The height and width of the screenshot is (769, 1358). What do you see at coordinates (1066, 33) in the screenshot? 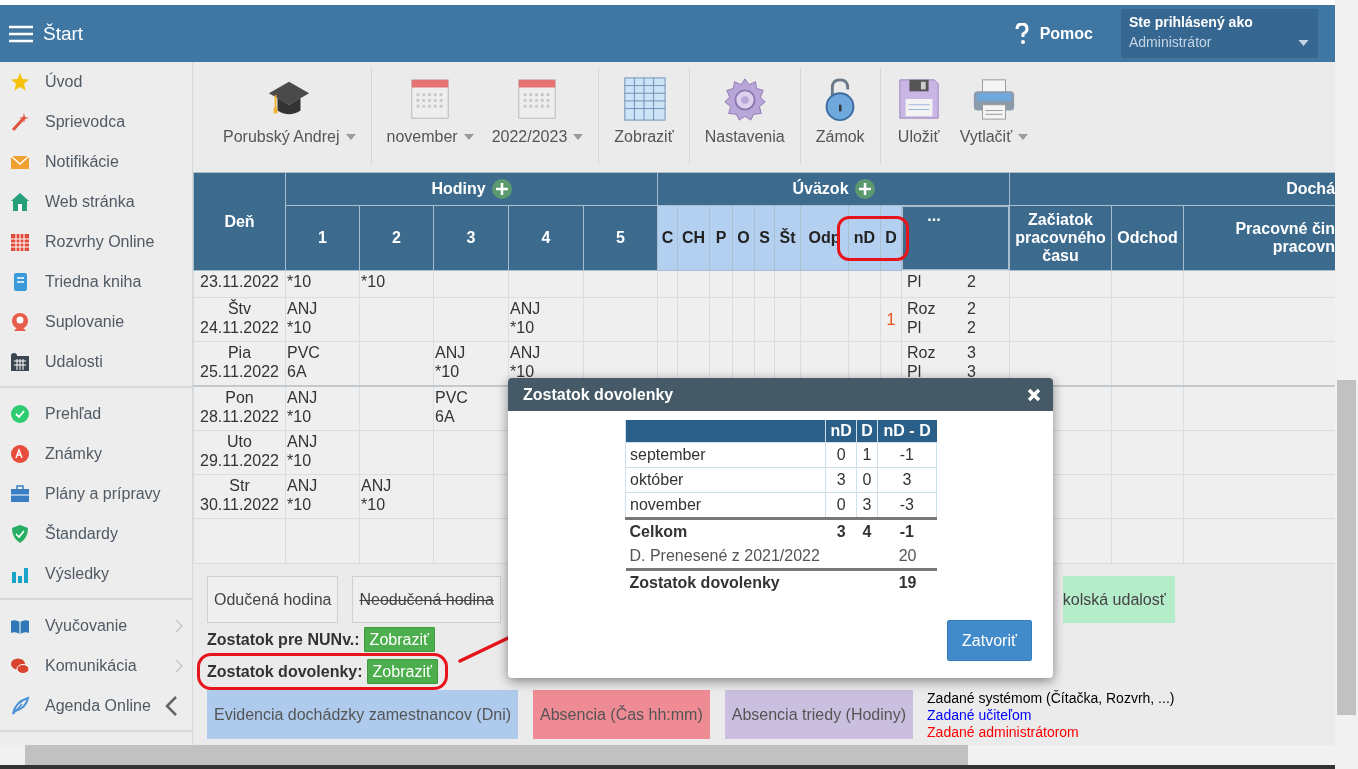
I see `help-link: Pomoc` at bounding box center [1066, 33].